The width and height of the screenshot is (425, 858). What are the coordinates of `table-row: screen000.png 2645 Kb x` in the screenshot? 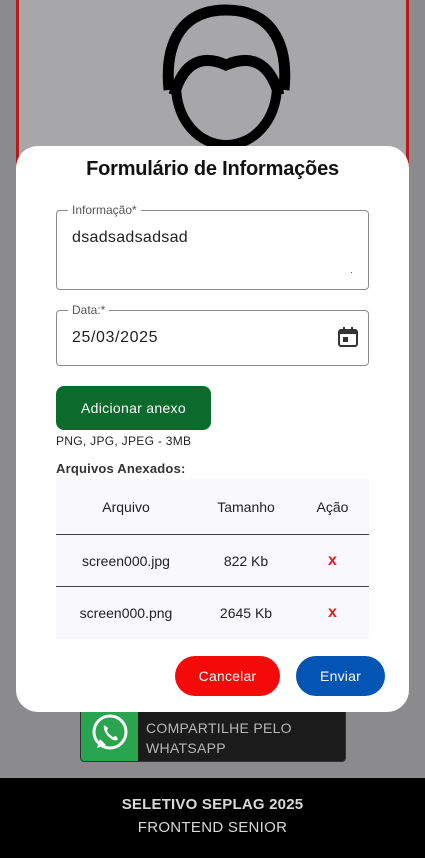 It's located at (212, 613).